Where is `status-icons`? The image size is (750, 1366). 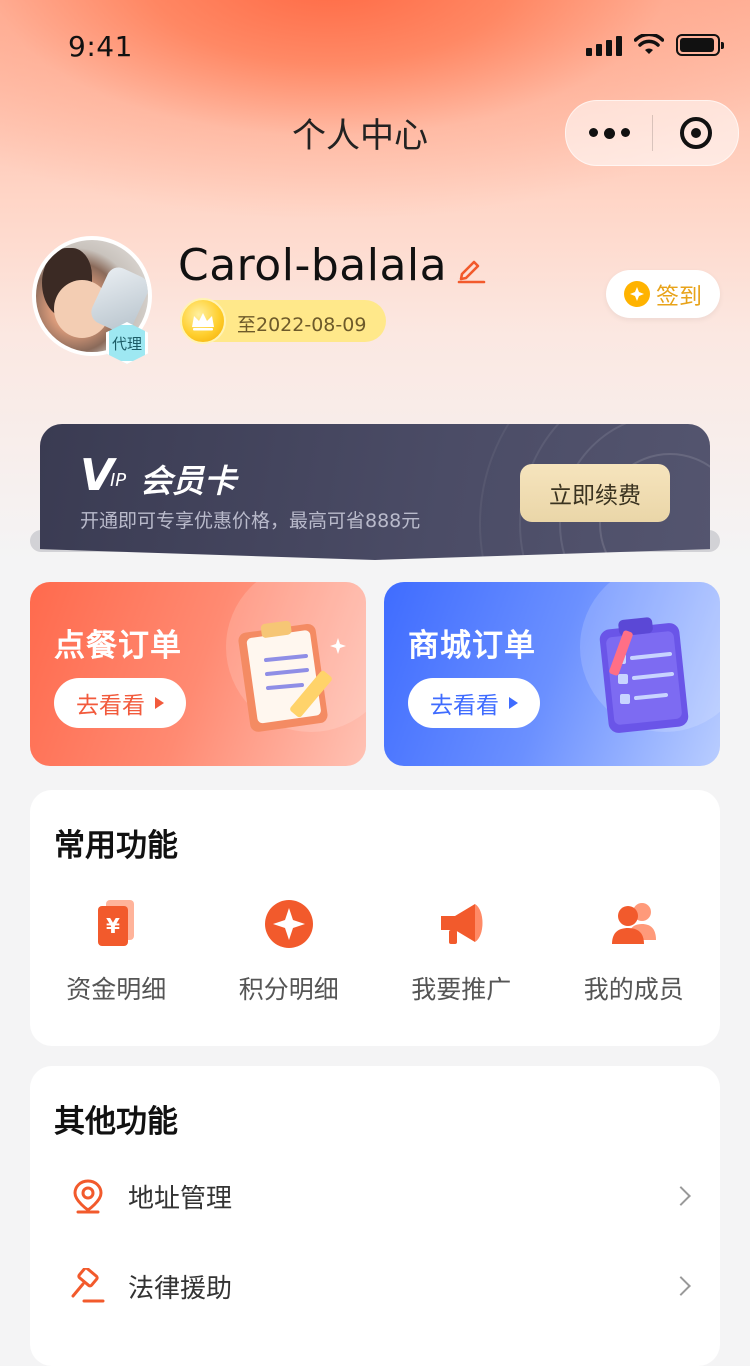
status-icons is located at coordinates (655, 45).